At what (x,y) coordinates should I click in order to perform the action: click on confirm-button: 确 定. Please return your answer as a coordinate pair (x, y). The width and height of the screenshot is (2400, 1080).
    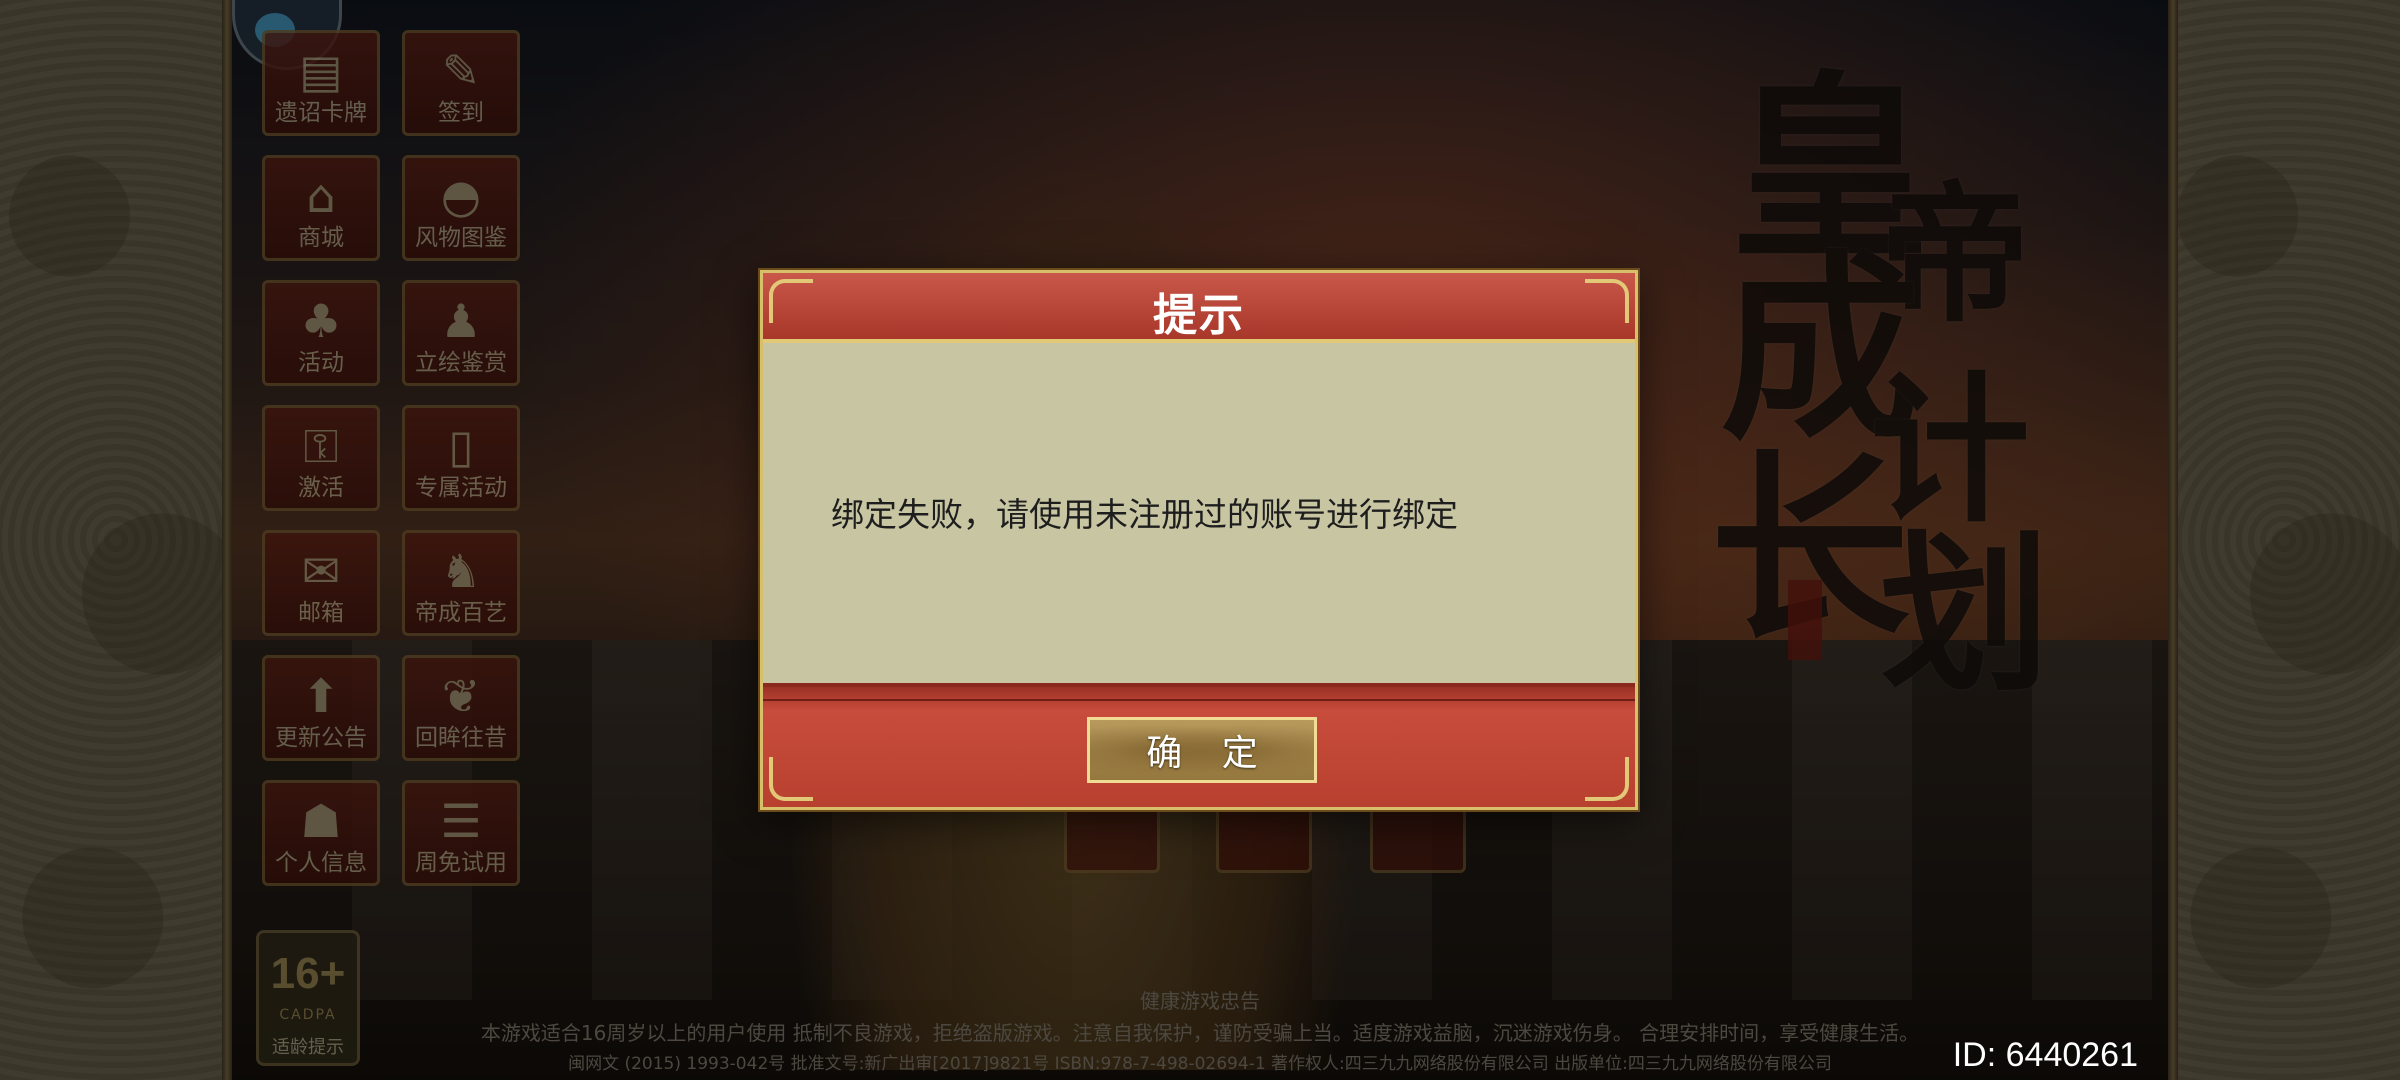
    Looking at the image, I should click on (1202, 750).